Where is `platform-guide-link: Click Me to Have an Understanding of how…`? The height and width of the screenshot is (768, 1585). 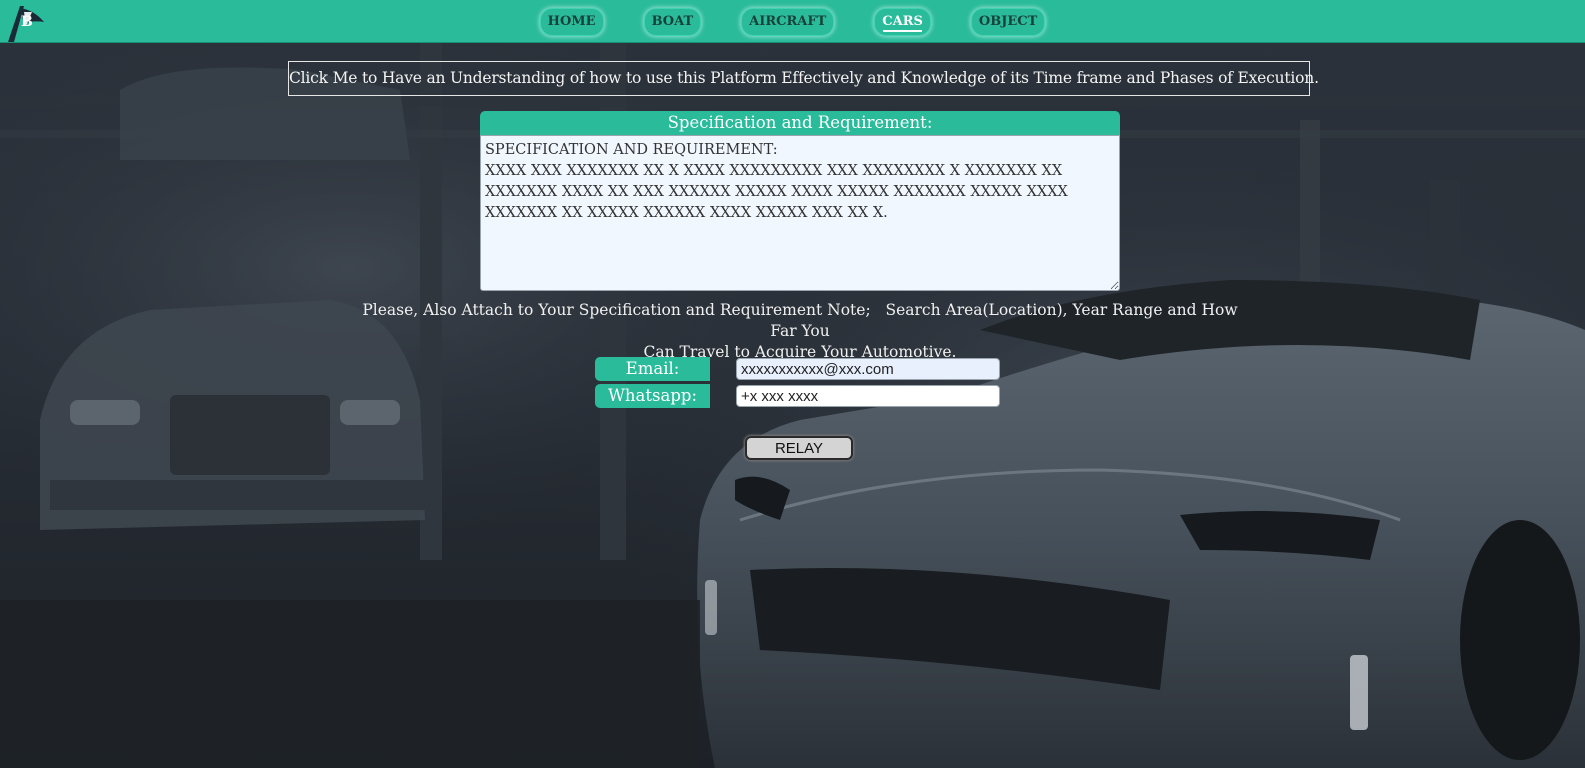
platform-guide-link: Click Me to Have an Understanding of how… is located at coordinates (803, 78).